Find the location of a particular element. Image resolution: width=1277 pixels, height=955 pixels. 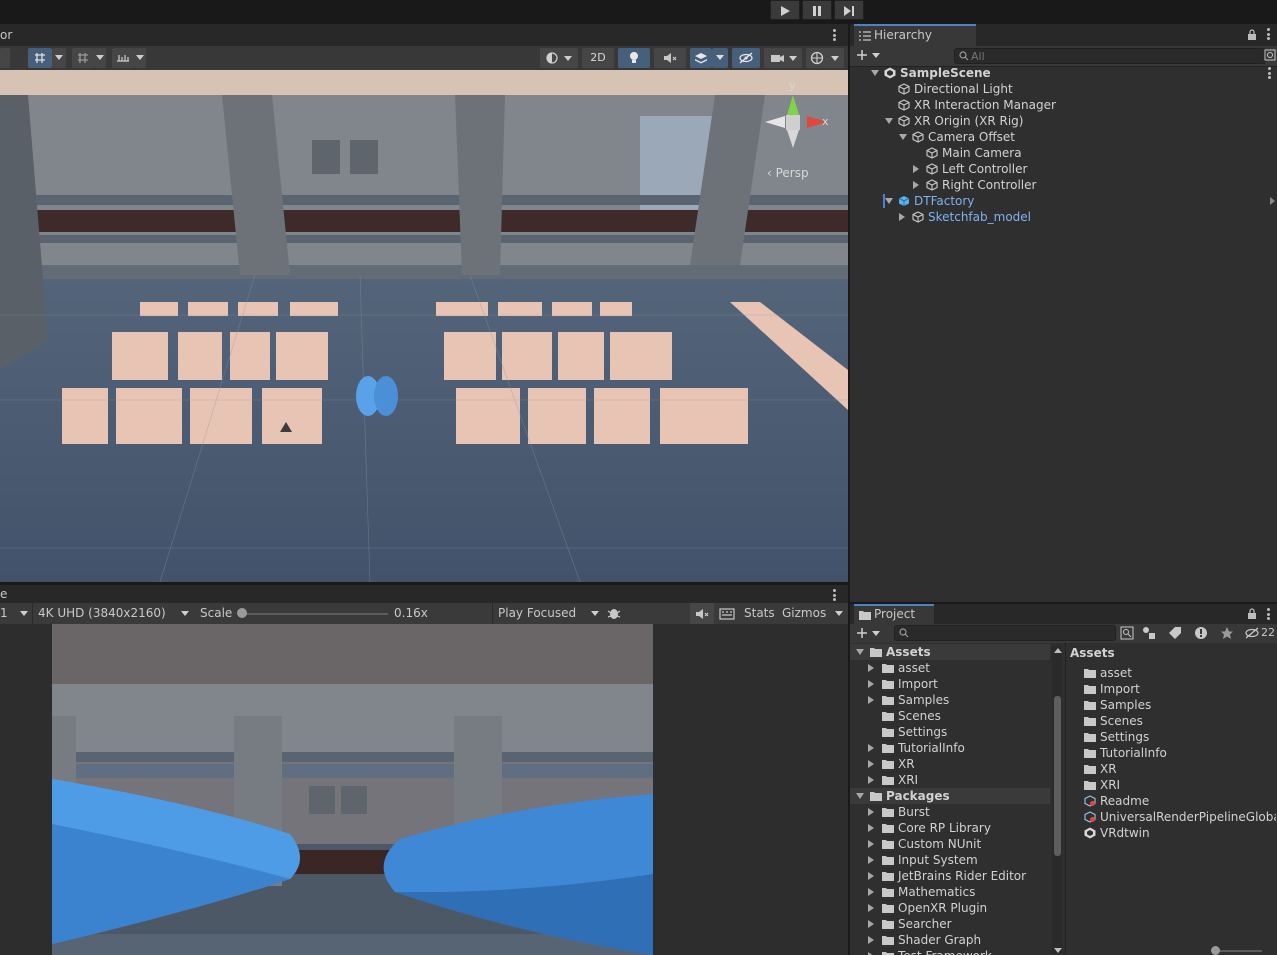

project-tree-item: Mathematics is located at coordinates (950, 892).